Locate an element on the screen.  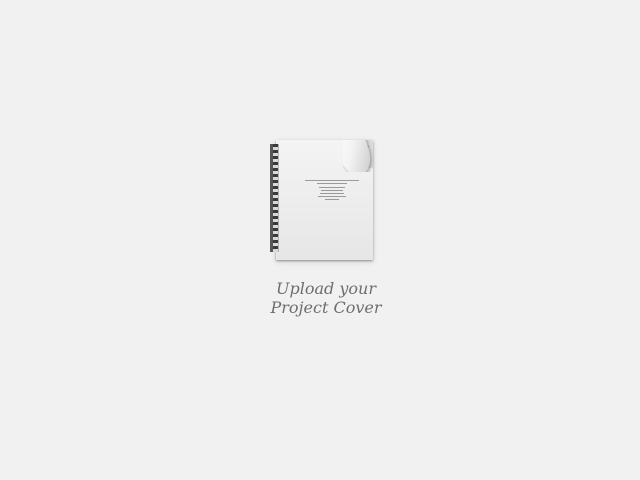
page-curl-icon is located at coordinates (358, 156).